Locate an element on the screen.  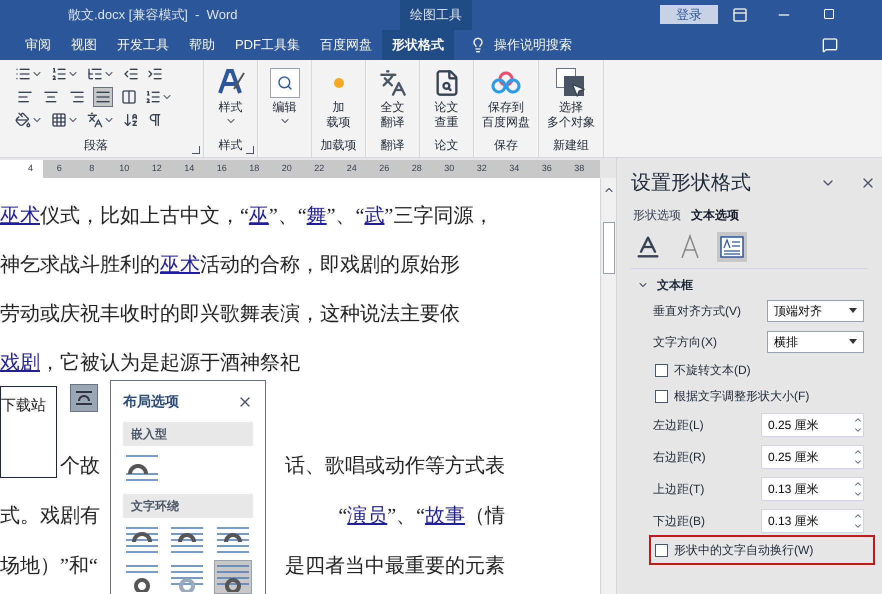
ribbon-options-icon is located at coordinates (740, 15).